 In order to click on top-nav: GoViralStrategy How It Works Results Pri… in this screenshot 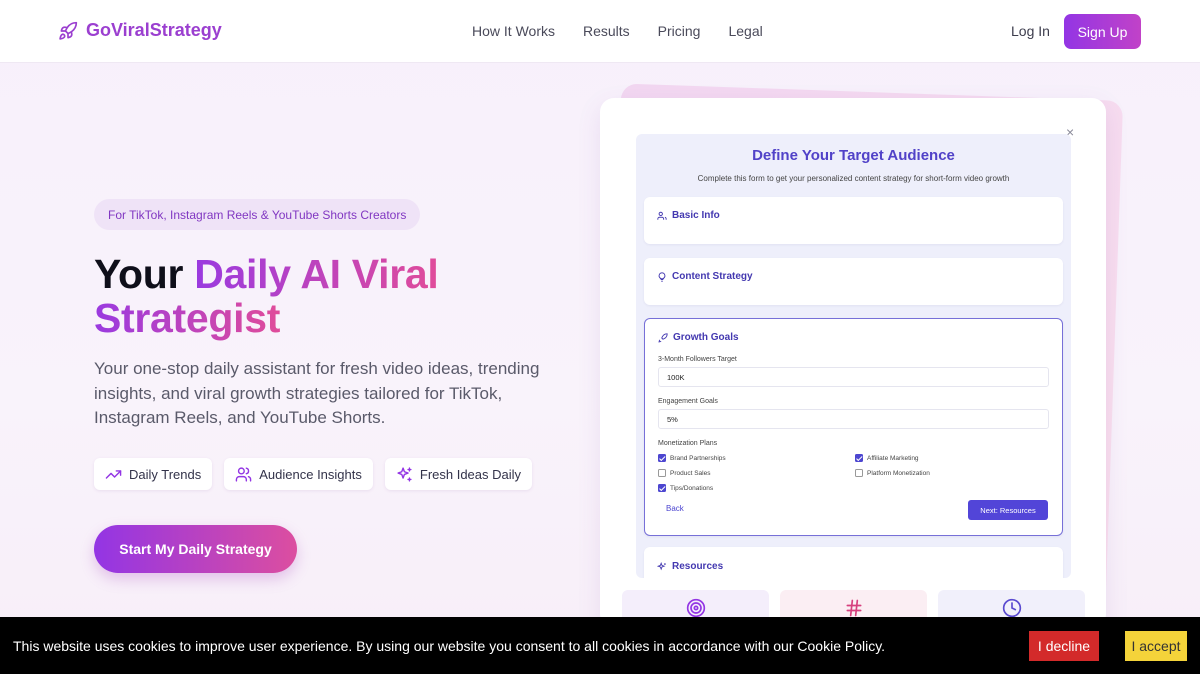, I will do `click(600, 31)`.